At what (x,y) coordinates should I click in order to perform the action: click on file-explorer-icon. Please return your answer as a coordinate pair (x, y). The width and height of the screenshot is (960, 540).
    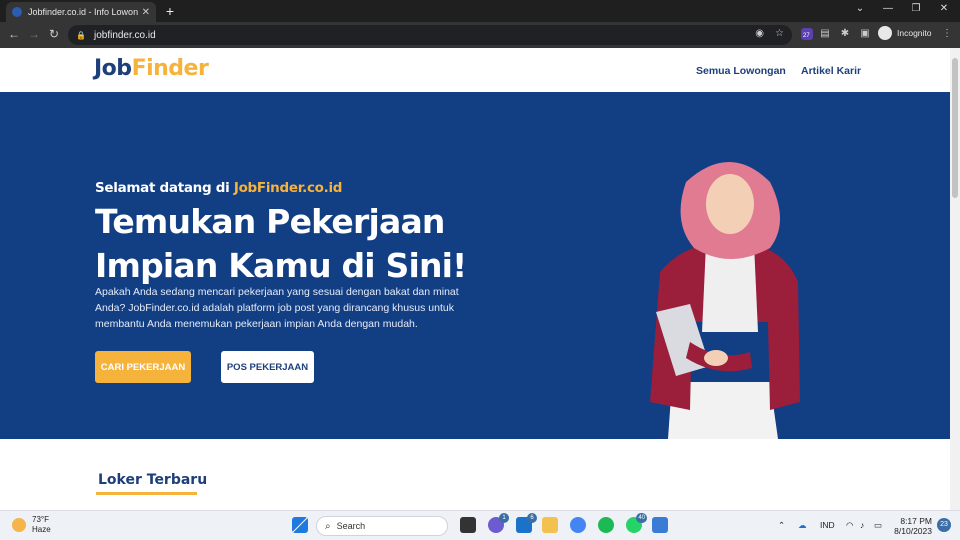
    Looking at the image, I should click on (550, 525).